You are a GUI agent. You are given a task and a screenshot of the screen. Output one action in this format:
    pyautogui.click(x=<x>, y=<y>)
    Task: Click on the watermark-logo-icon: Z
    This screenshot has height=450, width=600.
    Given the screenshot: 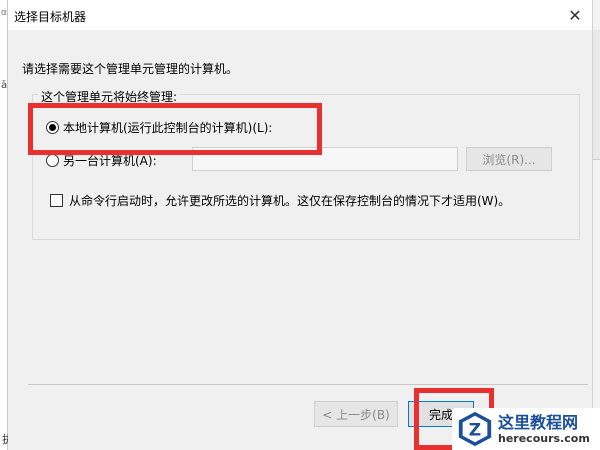 What is the action you would take?
    pyautogui.click(x=475, y=429)
    